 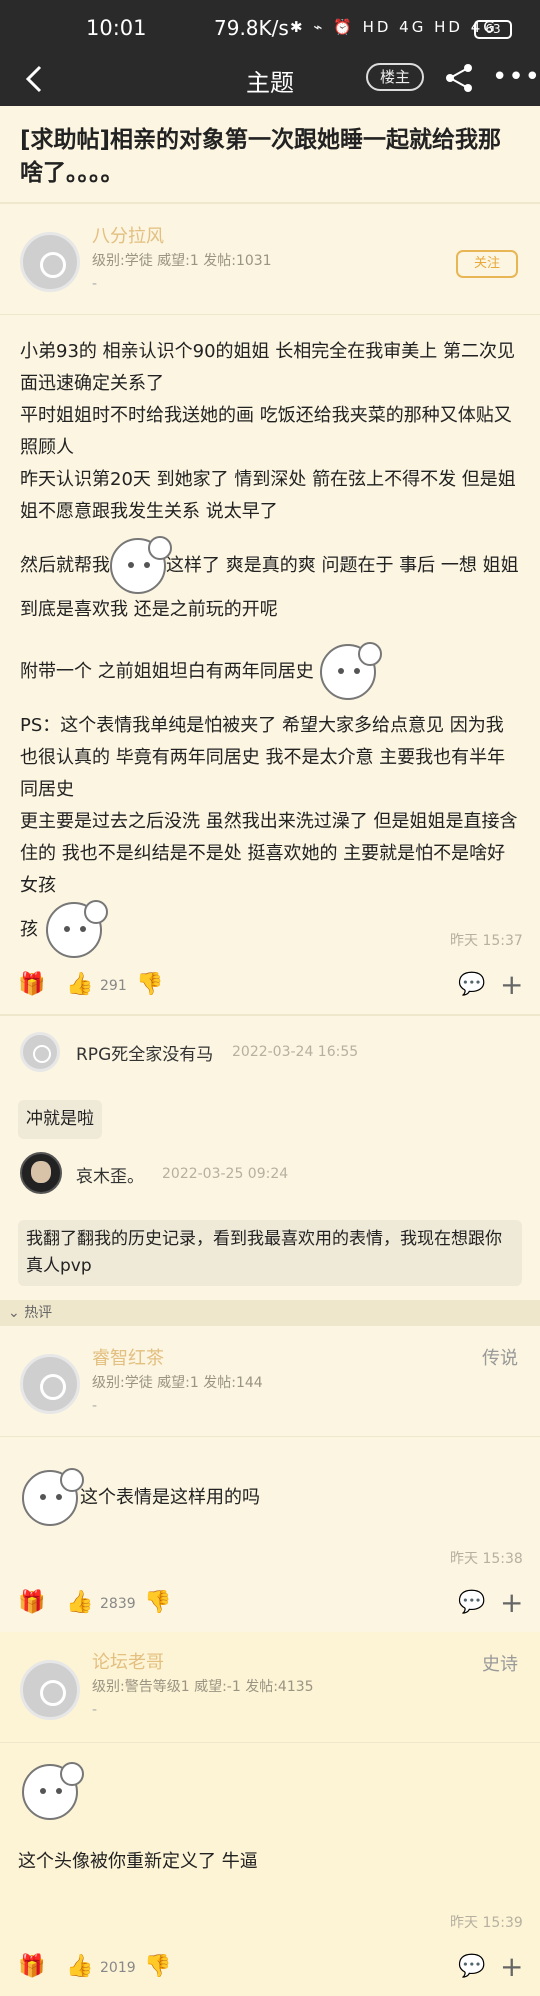 What do you see at coordinates (266, 431) in the screenshot?
I see `post-paragraph: 平时姐姐时不时给我送她的画 吃饭还给我夹菜的那种又体贴又照顾人` at bounding box center [266, 431].